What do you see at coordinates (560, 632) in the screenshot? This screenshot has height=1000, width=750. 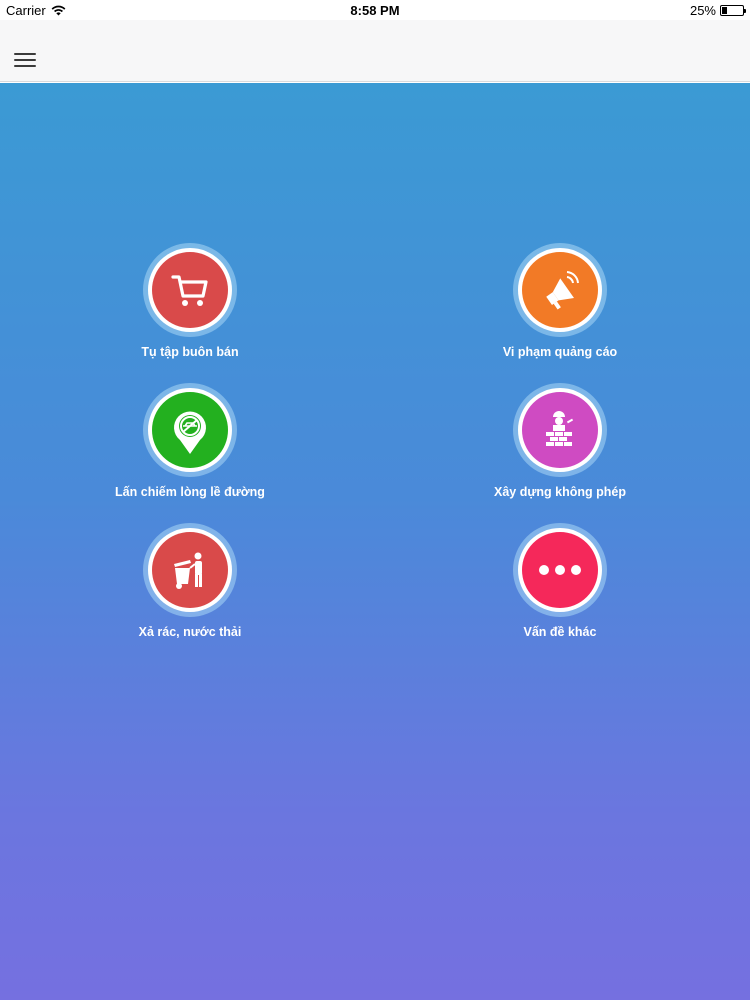 I see `category-label: Vấn đề khác` at bounding box center [560, 632].